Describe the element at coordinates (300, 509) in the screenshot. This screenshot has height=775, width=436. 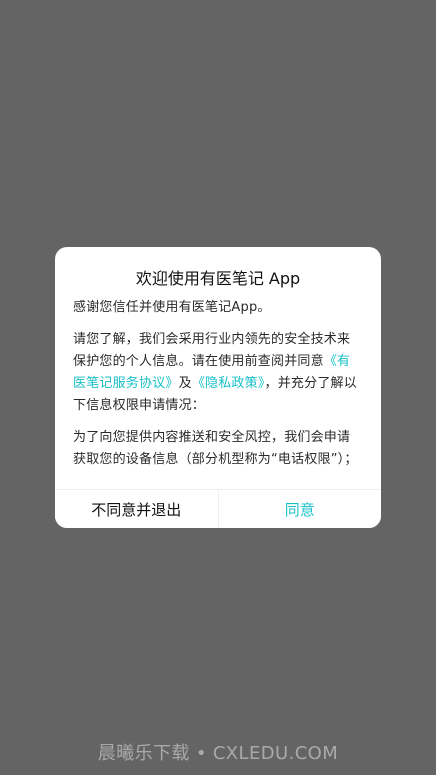
I see `agree-button: 同意` at that location.